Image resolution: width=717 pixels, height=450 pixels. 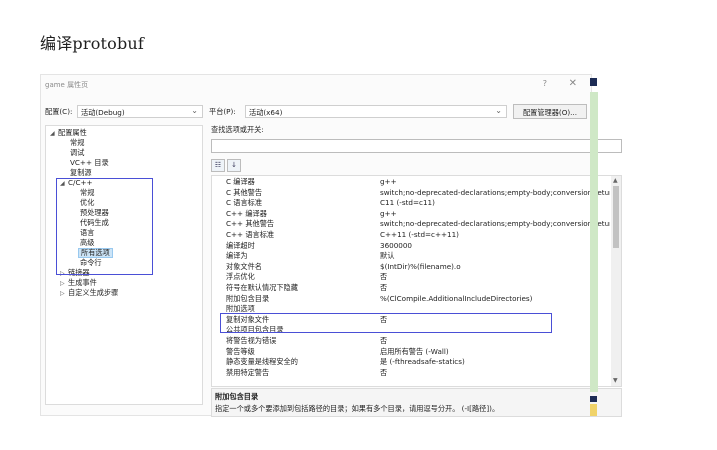 What do you see at coordinates (52, 133) in the screenshot?
I see `expanded-triangle-icon: ◢` at bounding box center [52, 133].